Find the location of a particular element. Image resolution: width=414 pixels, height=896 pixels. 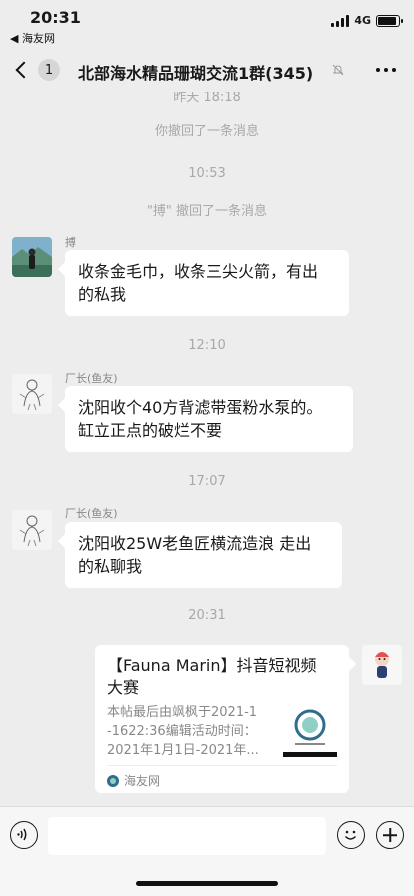

source-logo-icon is located at coordinates (113, 780).